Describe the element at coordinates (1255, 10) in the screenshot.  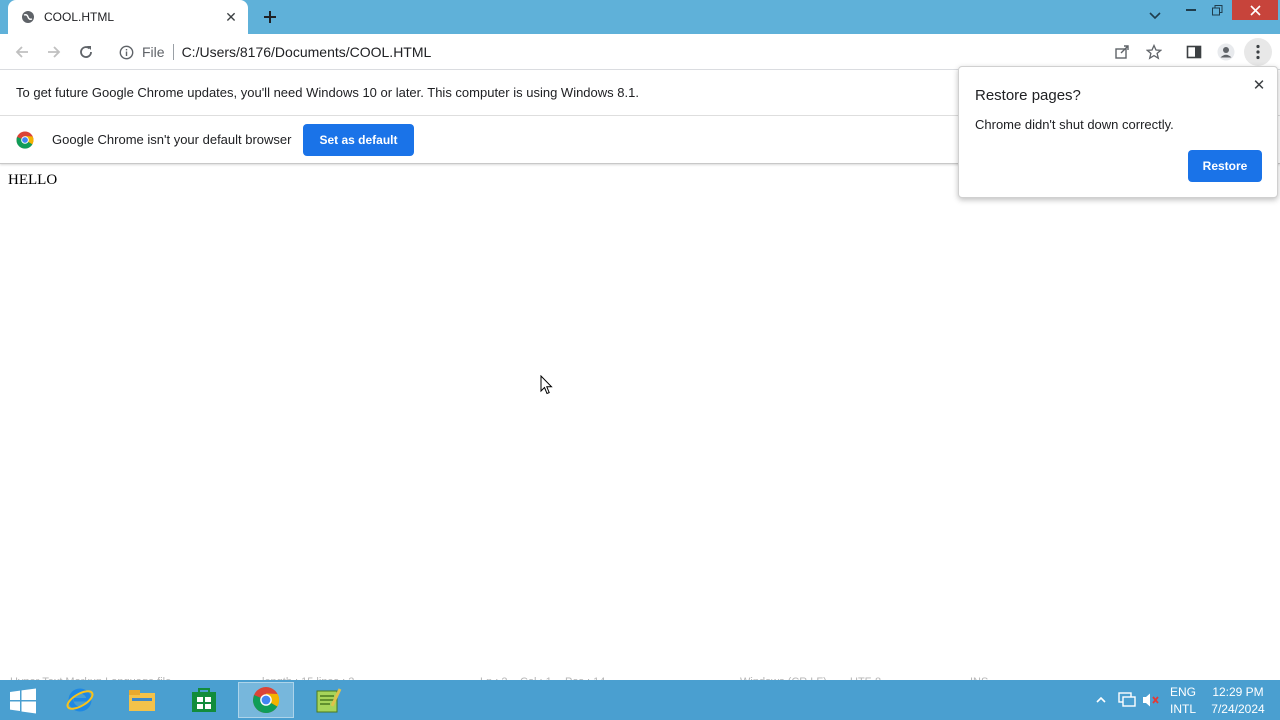
I see `close-window-button` at that location.